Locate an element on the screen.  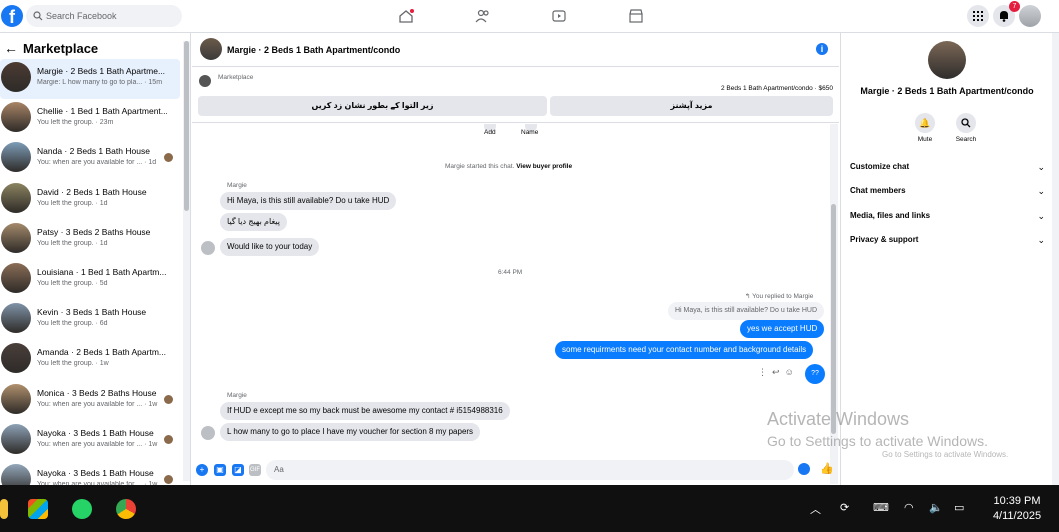
notification-badge: 7 is located at coordinates (1014, 6).